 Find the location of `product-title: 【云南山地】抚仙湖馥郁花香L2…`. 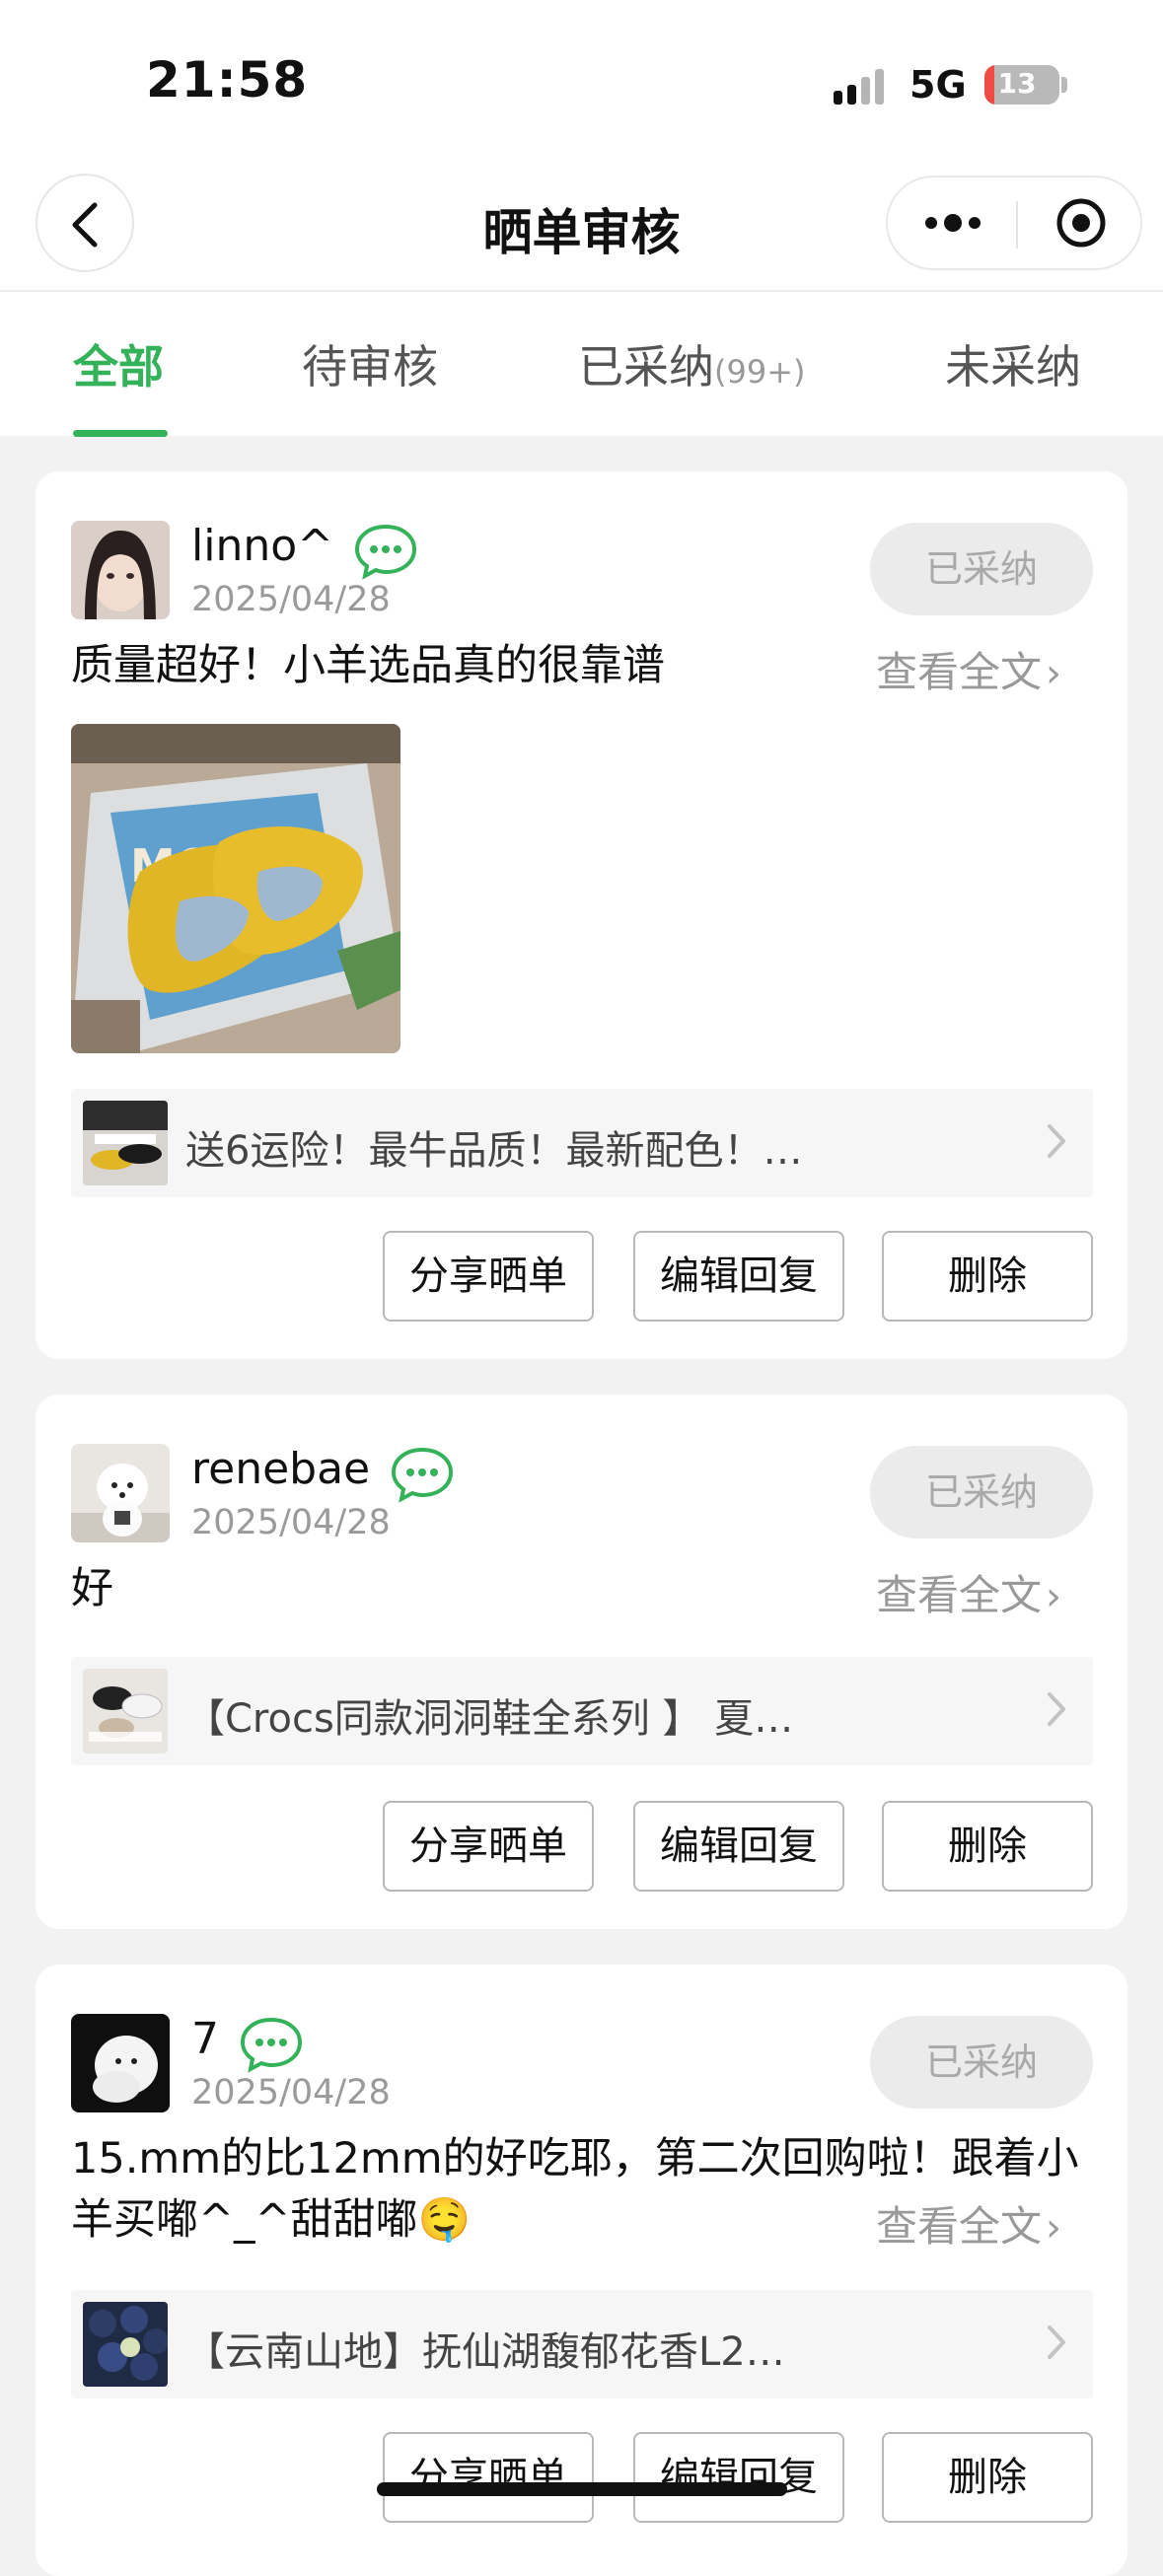

product-title: 【云南山地】抚仙湖馥郁花香L2… is located at coordinates (485, 2352).